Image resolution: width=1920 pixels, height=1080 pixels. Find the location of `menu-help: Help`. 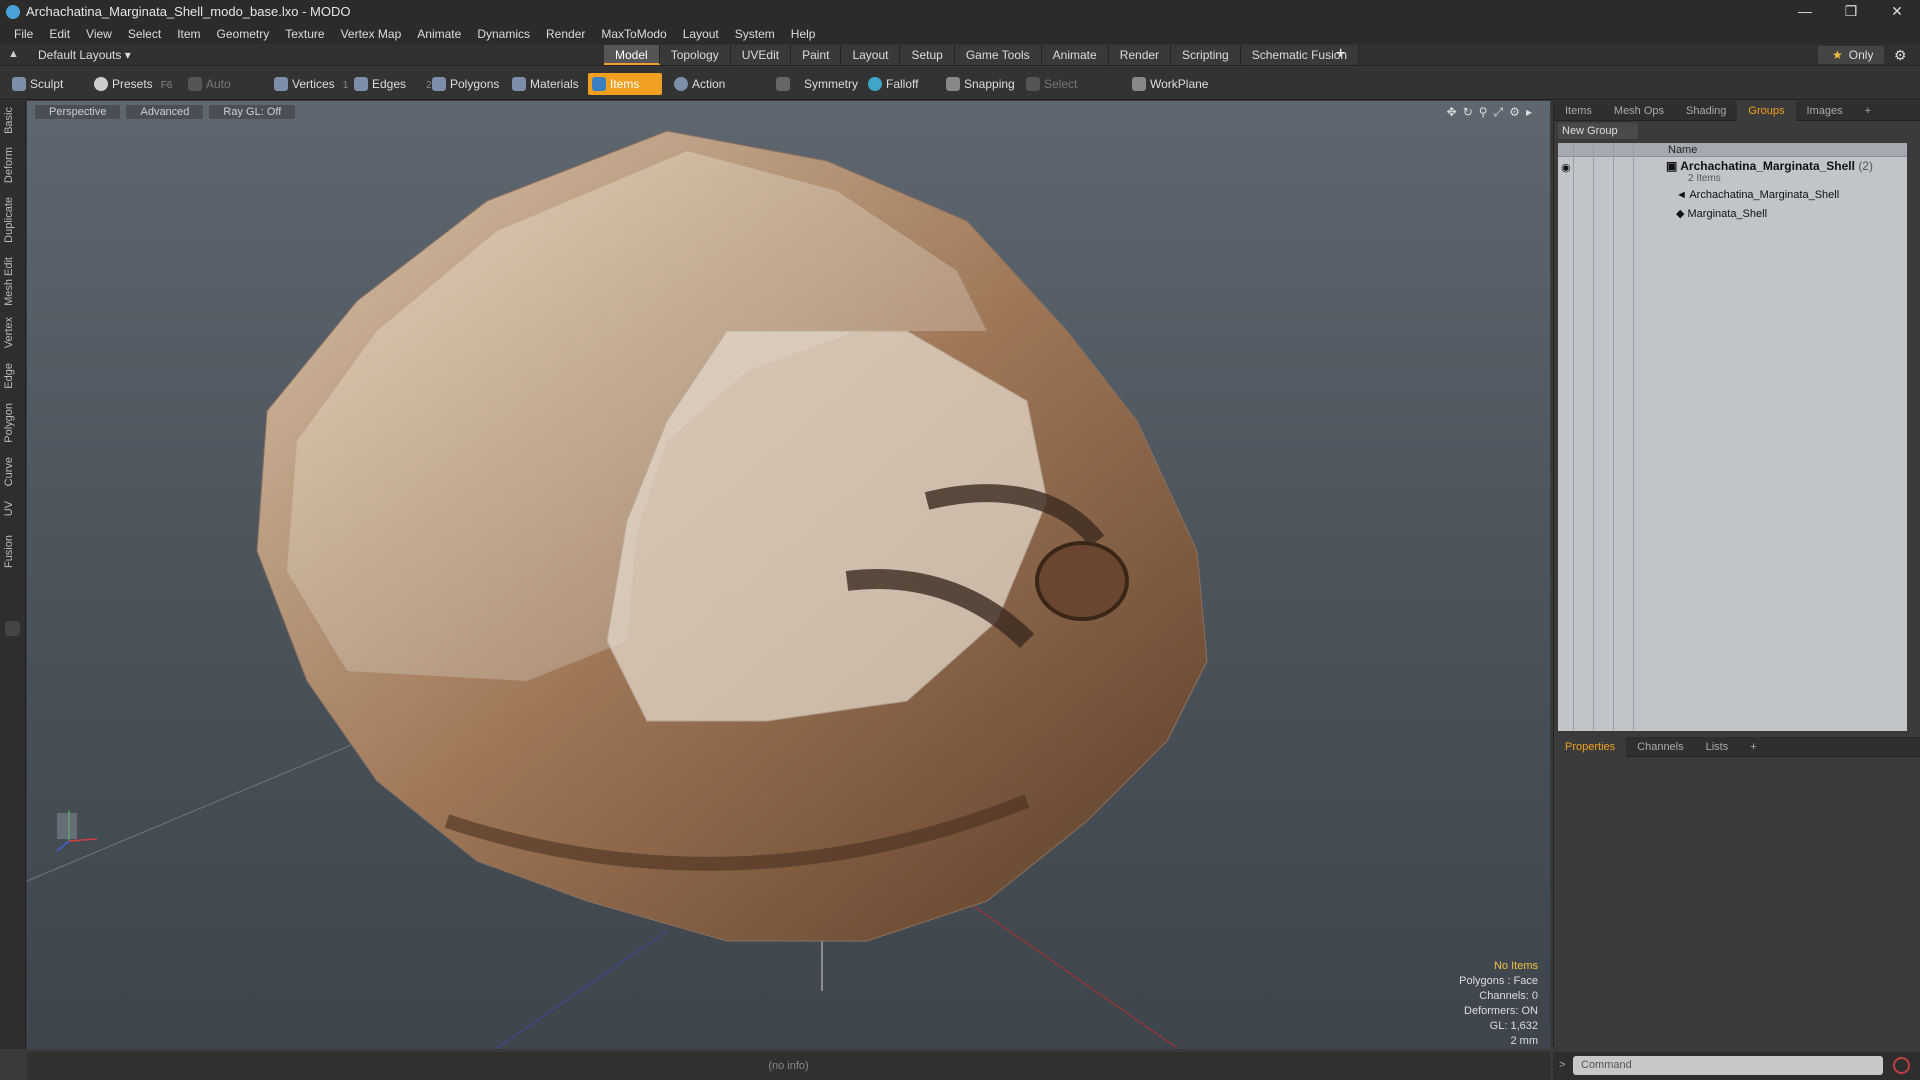

menu-help: Help is located at coordinates (803, 34).